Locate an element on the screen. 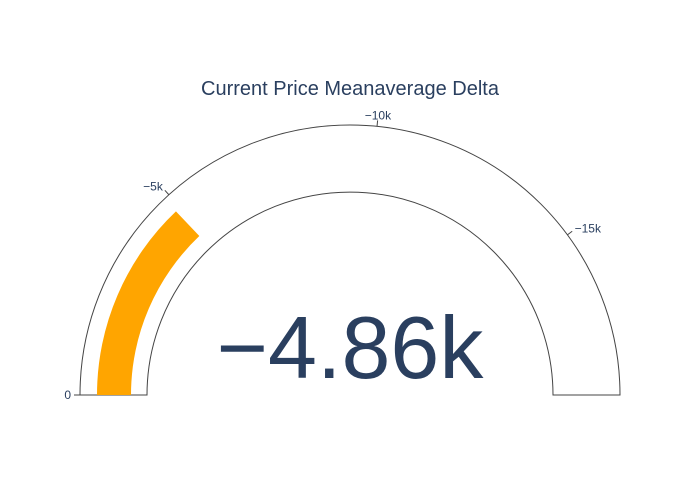 The width and height of the screenshot is (700, 500). gauge-tick-label: −15k is located at coordinates (588, 228).